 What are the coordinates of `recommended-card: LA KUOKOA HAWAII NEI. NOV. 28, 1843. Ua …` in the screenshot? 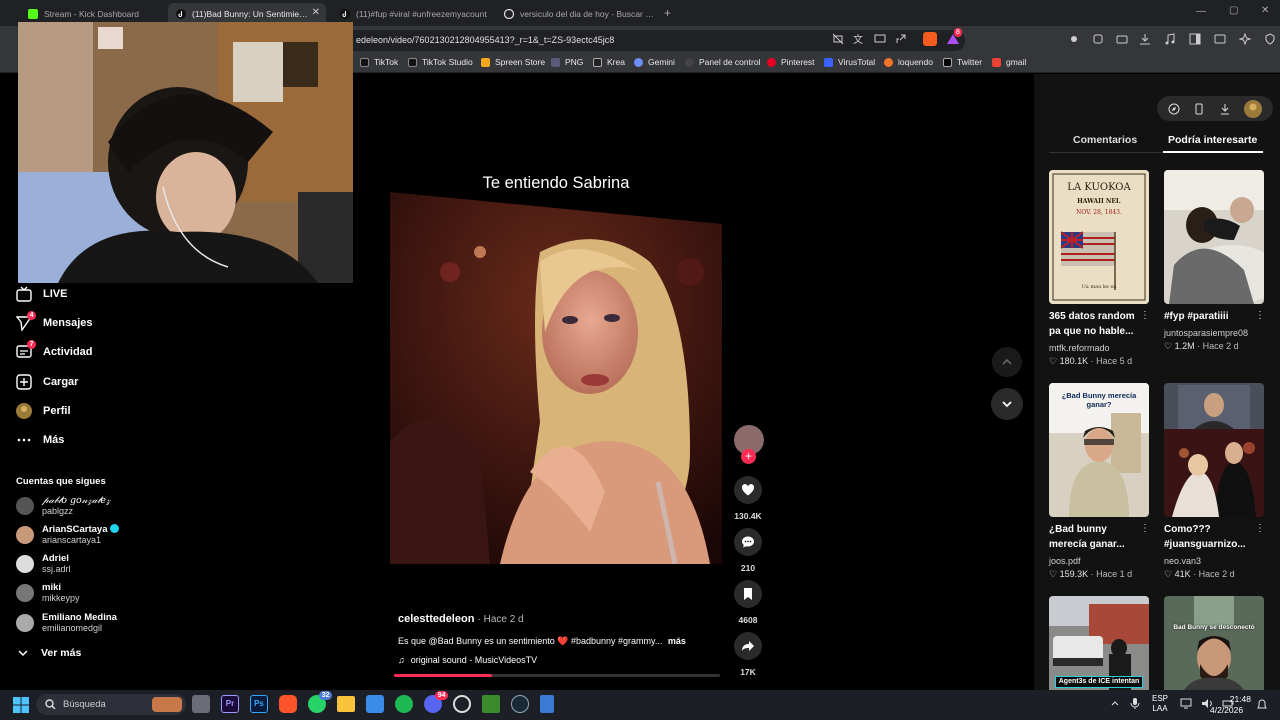 It's located at (1099, 237).